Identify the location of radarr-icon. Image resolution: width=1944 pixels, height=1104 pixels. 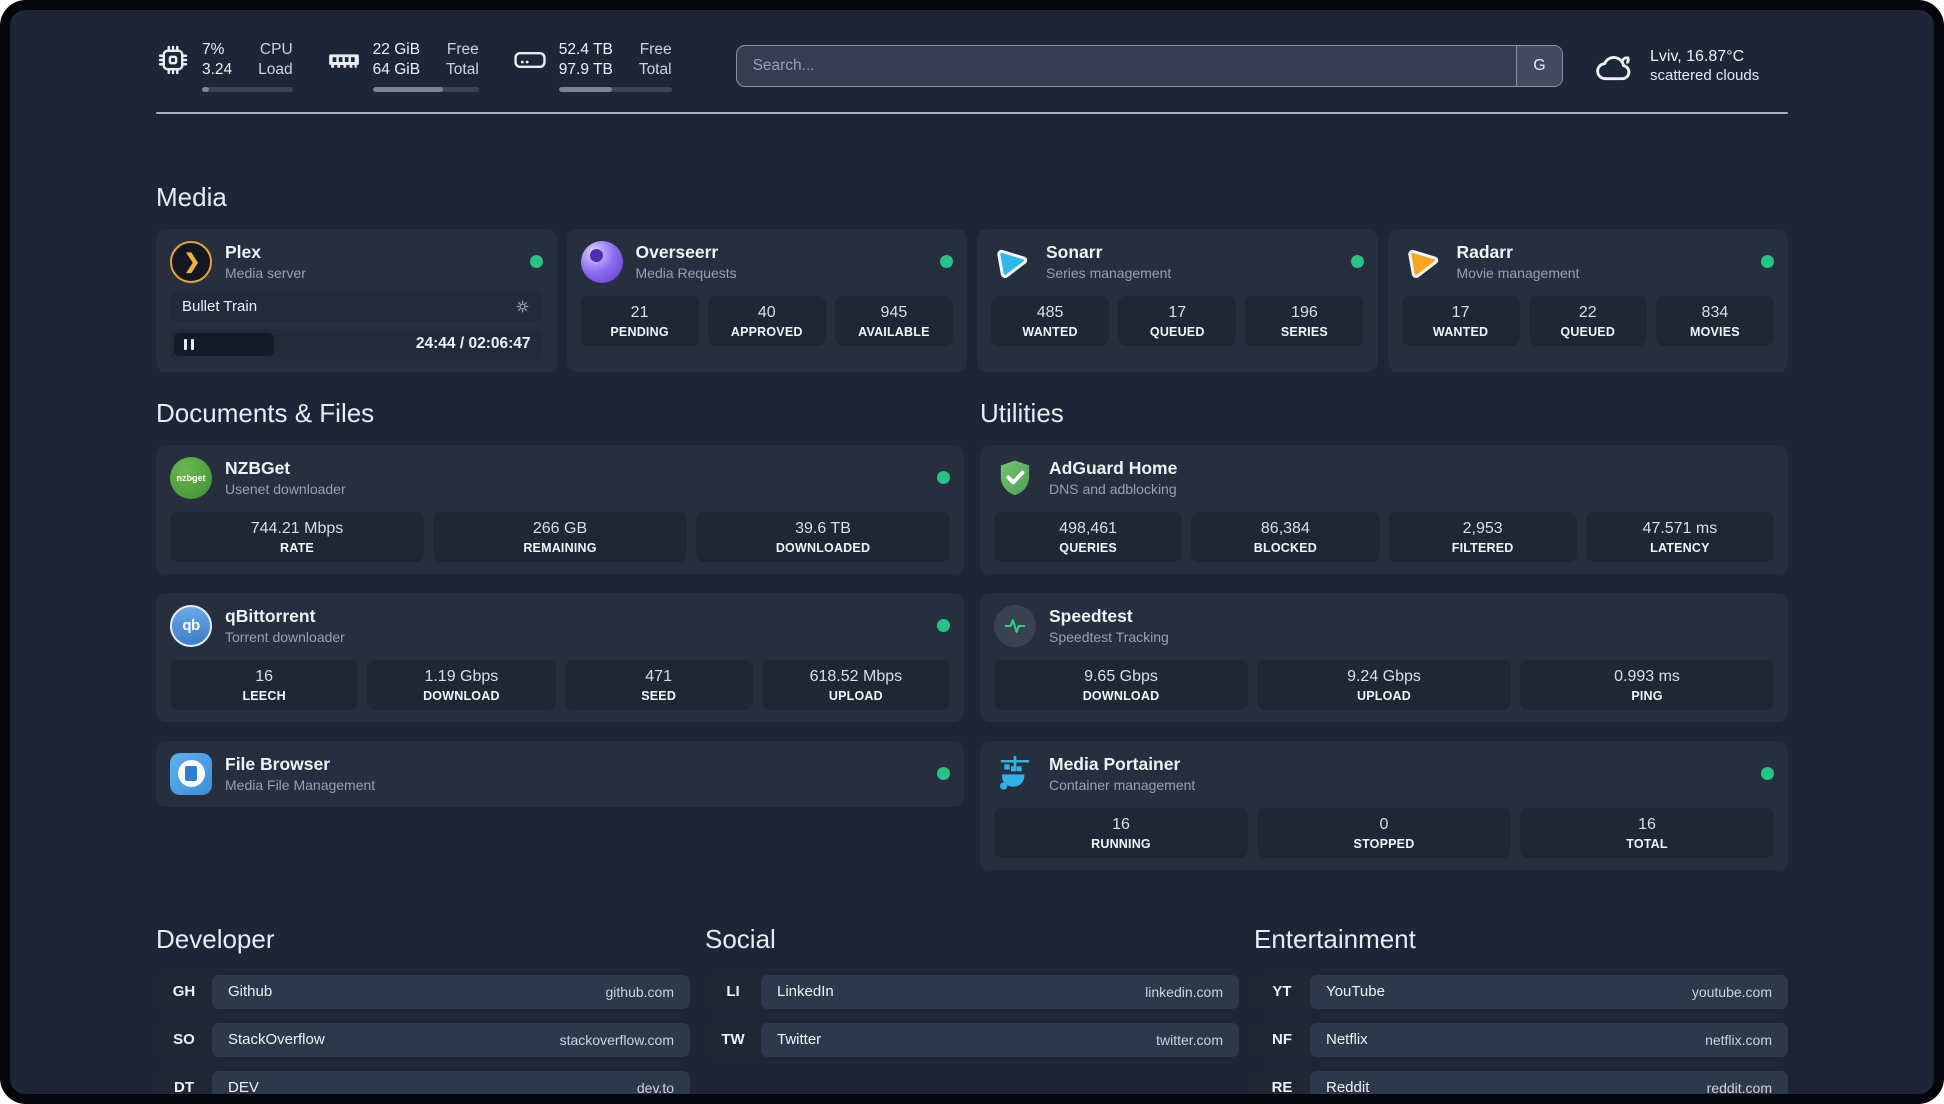
(1423, 262).